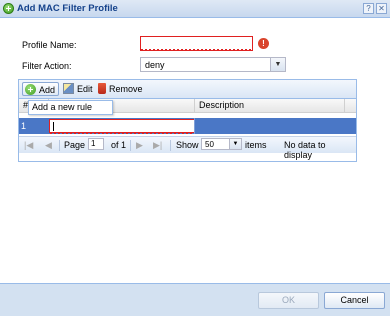  I want to click on edit-label: Edit, so click(85, 89).